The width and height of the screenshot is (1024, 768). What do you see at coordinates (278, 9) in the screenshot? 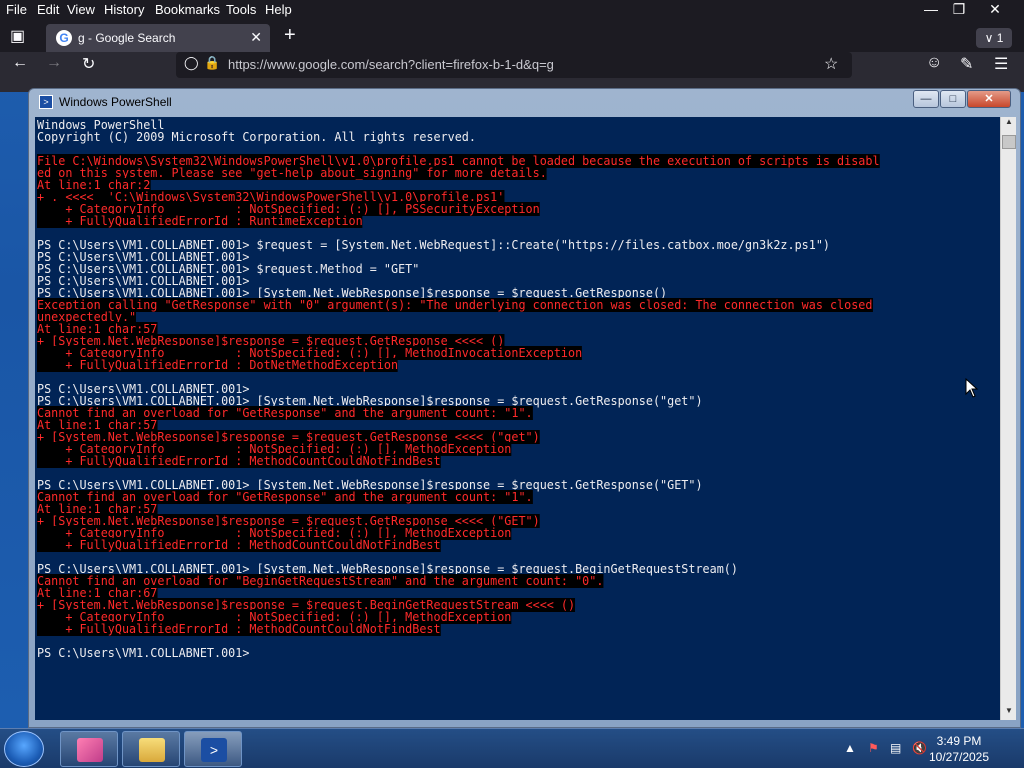
I see `menu-help: Help` at bounding box center [278, 9].